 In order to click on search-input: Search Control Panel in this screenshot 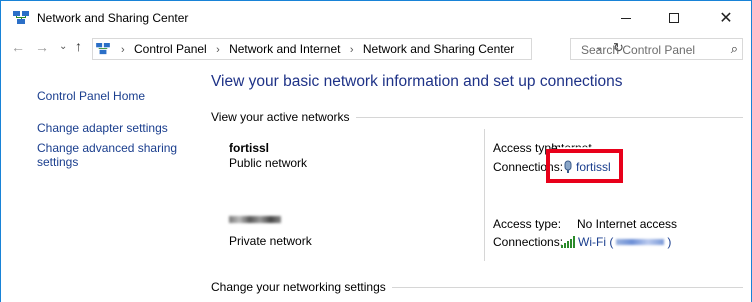, I will do `click(638, 50)`.